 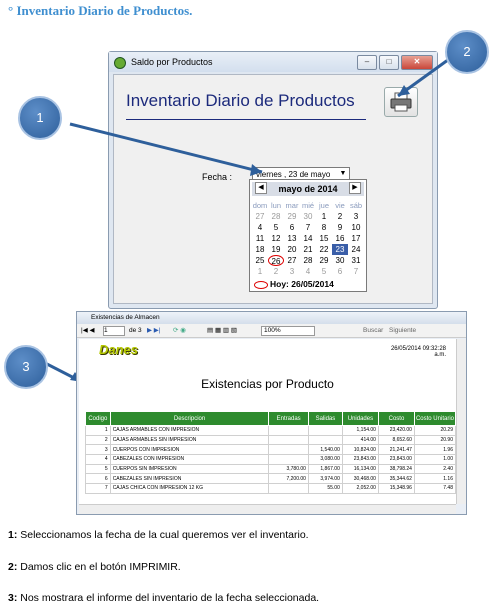 I want to click on zoom-select: 100%, so click(x=288, y=331).